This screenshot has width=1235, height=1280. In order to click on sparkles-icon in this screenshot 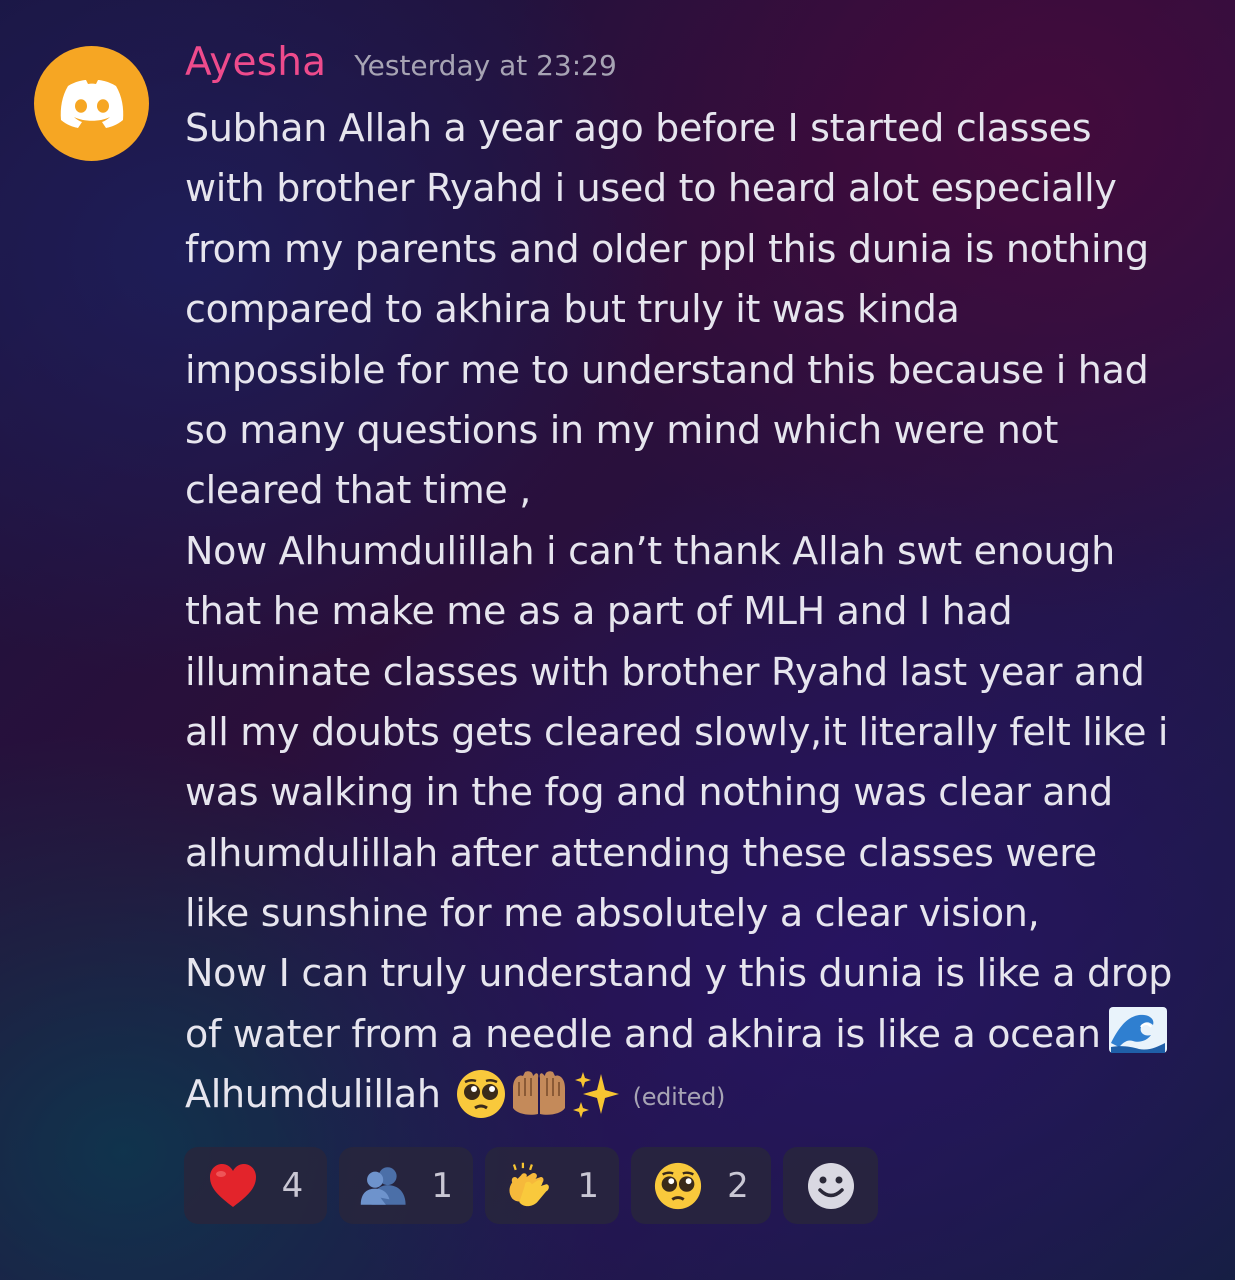, I will do `click(595, 1095)`.